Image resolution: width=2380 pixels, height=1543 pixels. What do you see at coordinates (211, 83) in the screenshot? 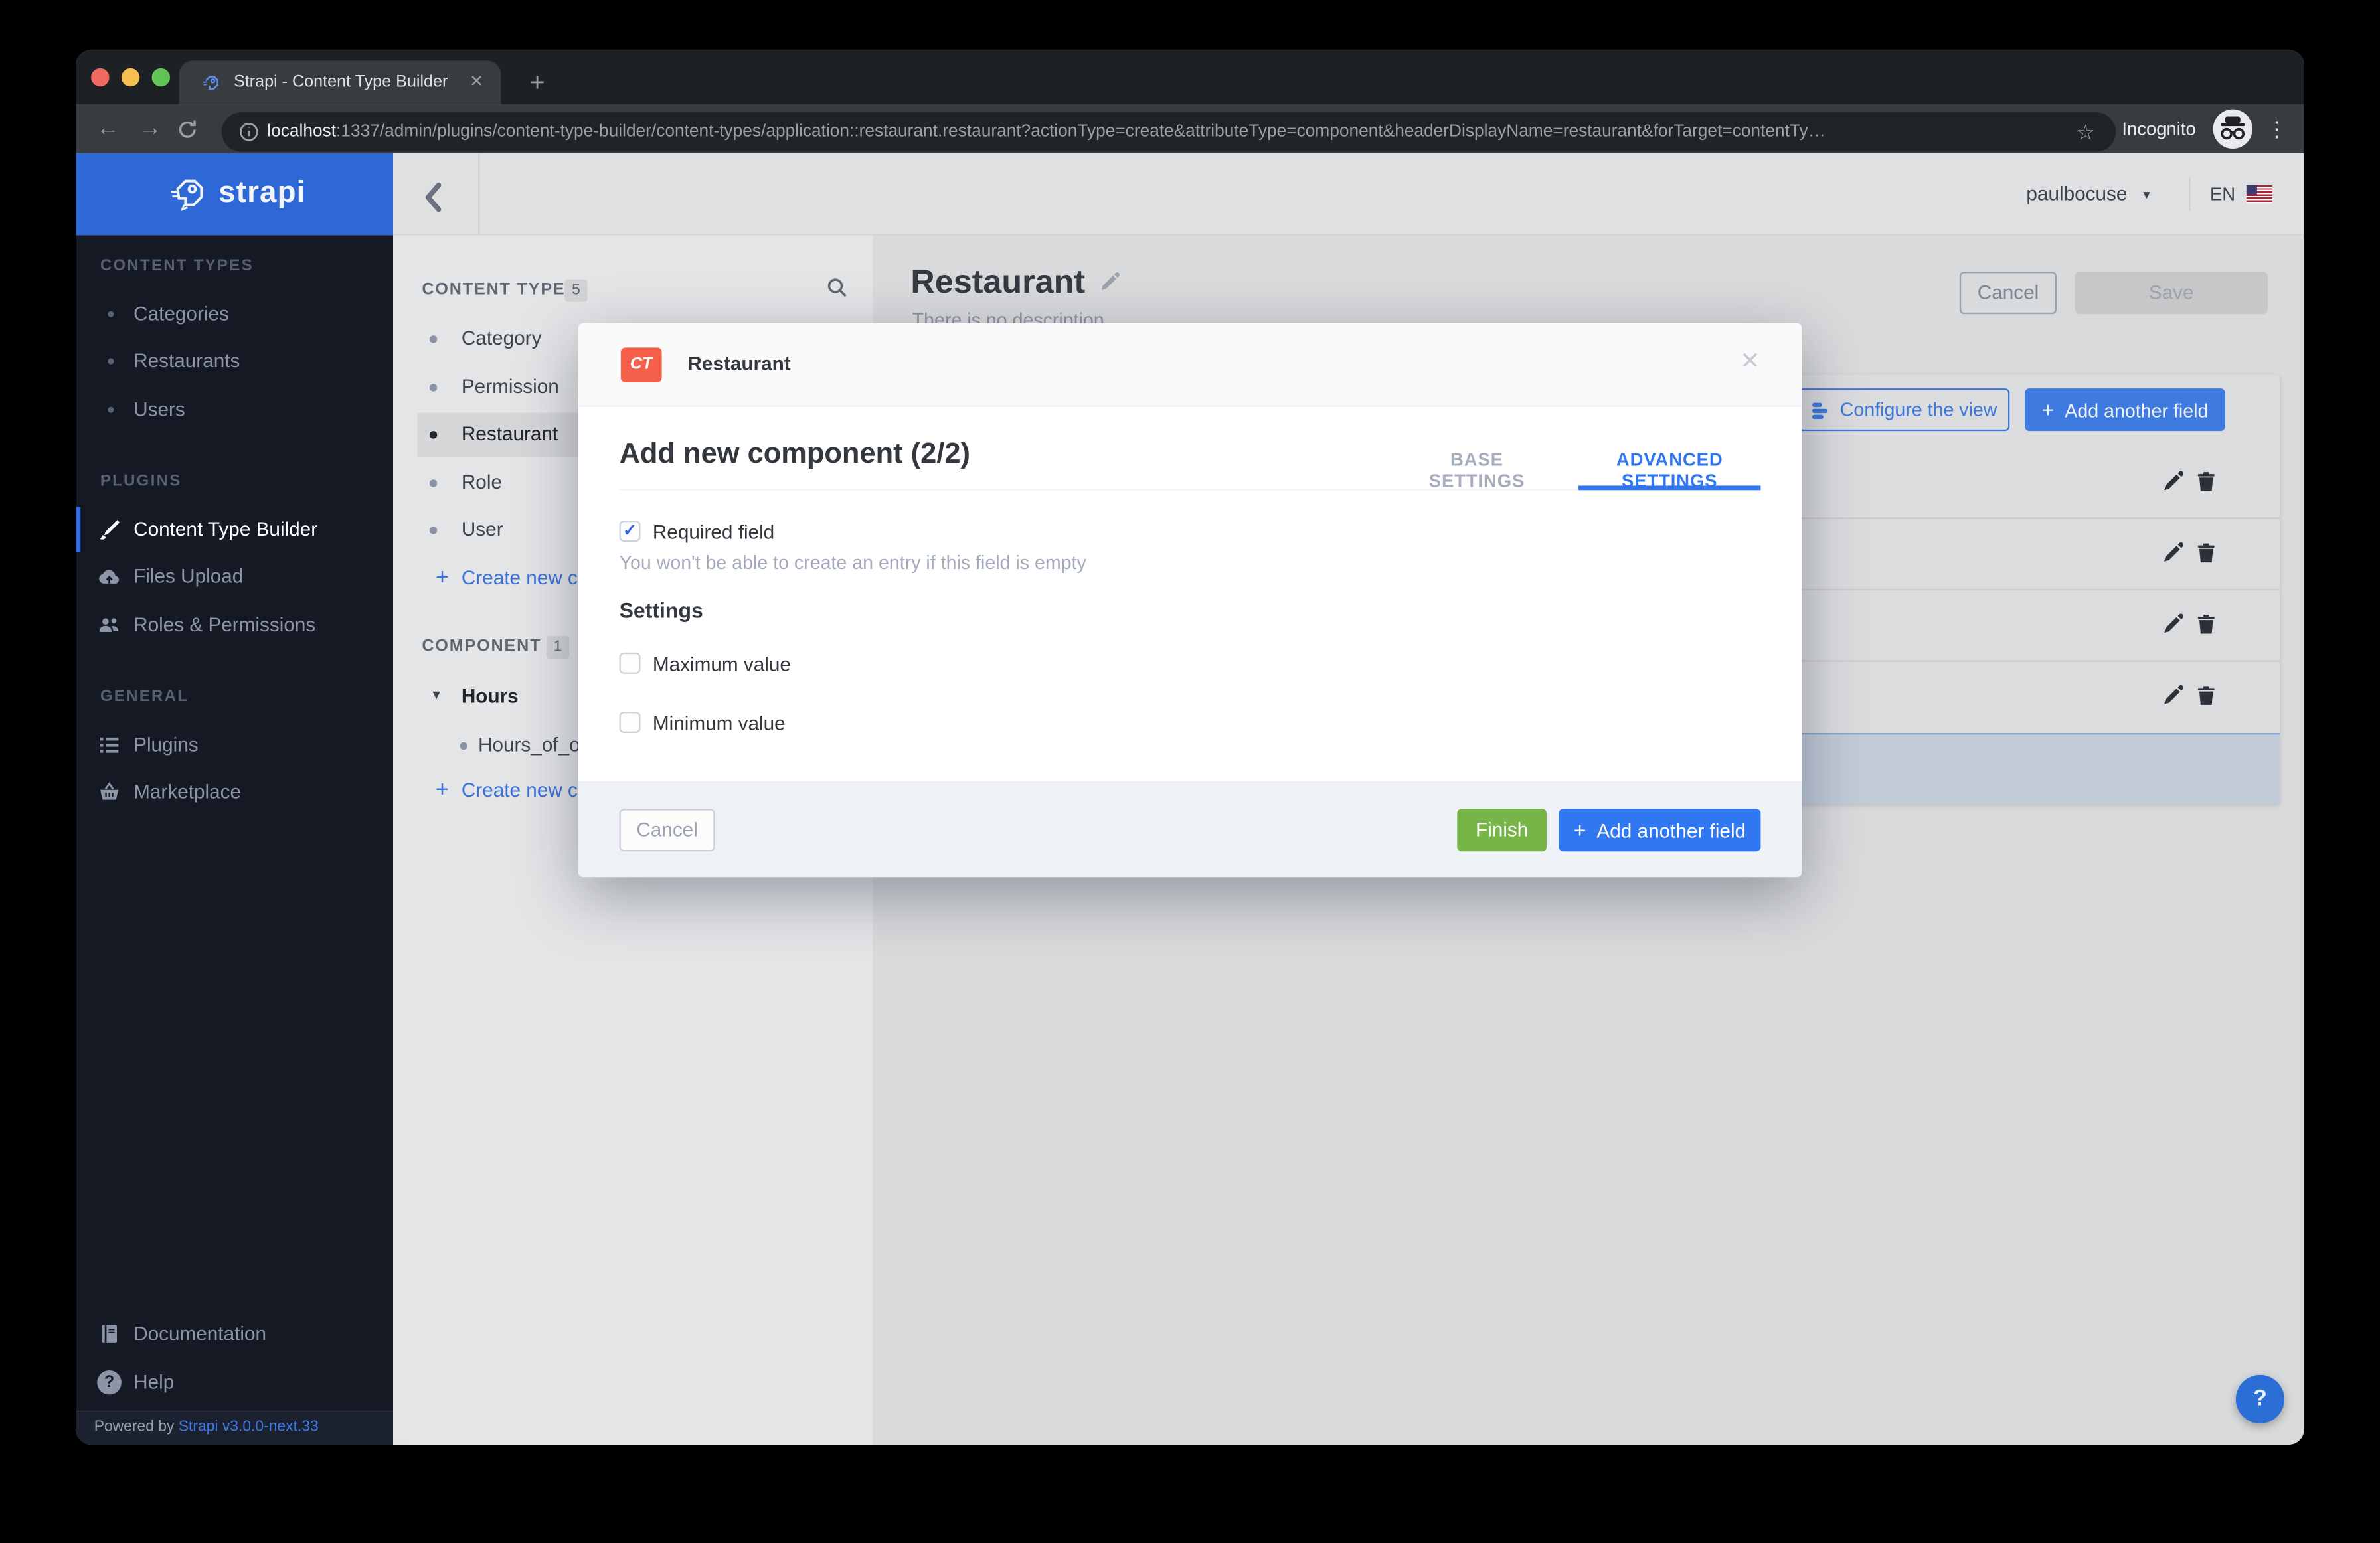
I see `strapi-favicon-icon` at bounding box center [211, 83].